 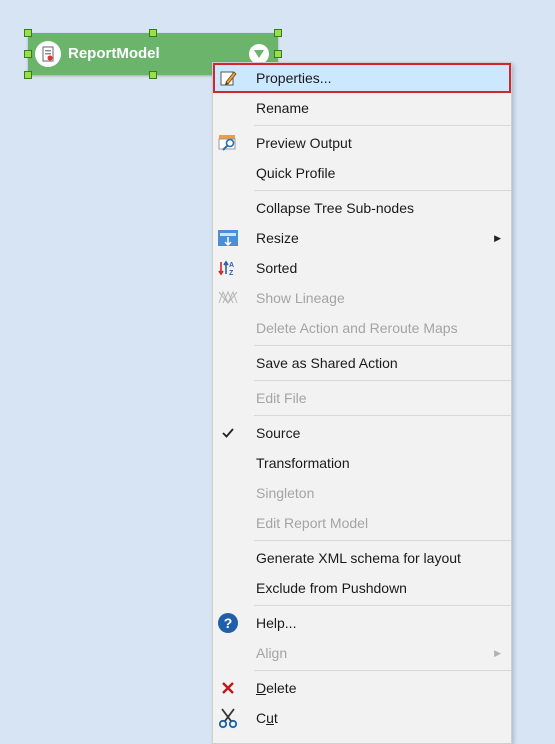 I want to click on label-rest: t, so click(x=275, y=718).